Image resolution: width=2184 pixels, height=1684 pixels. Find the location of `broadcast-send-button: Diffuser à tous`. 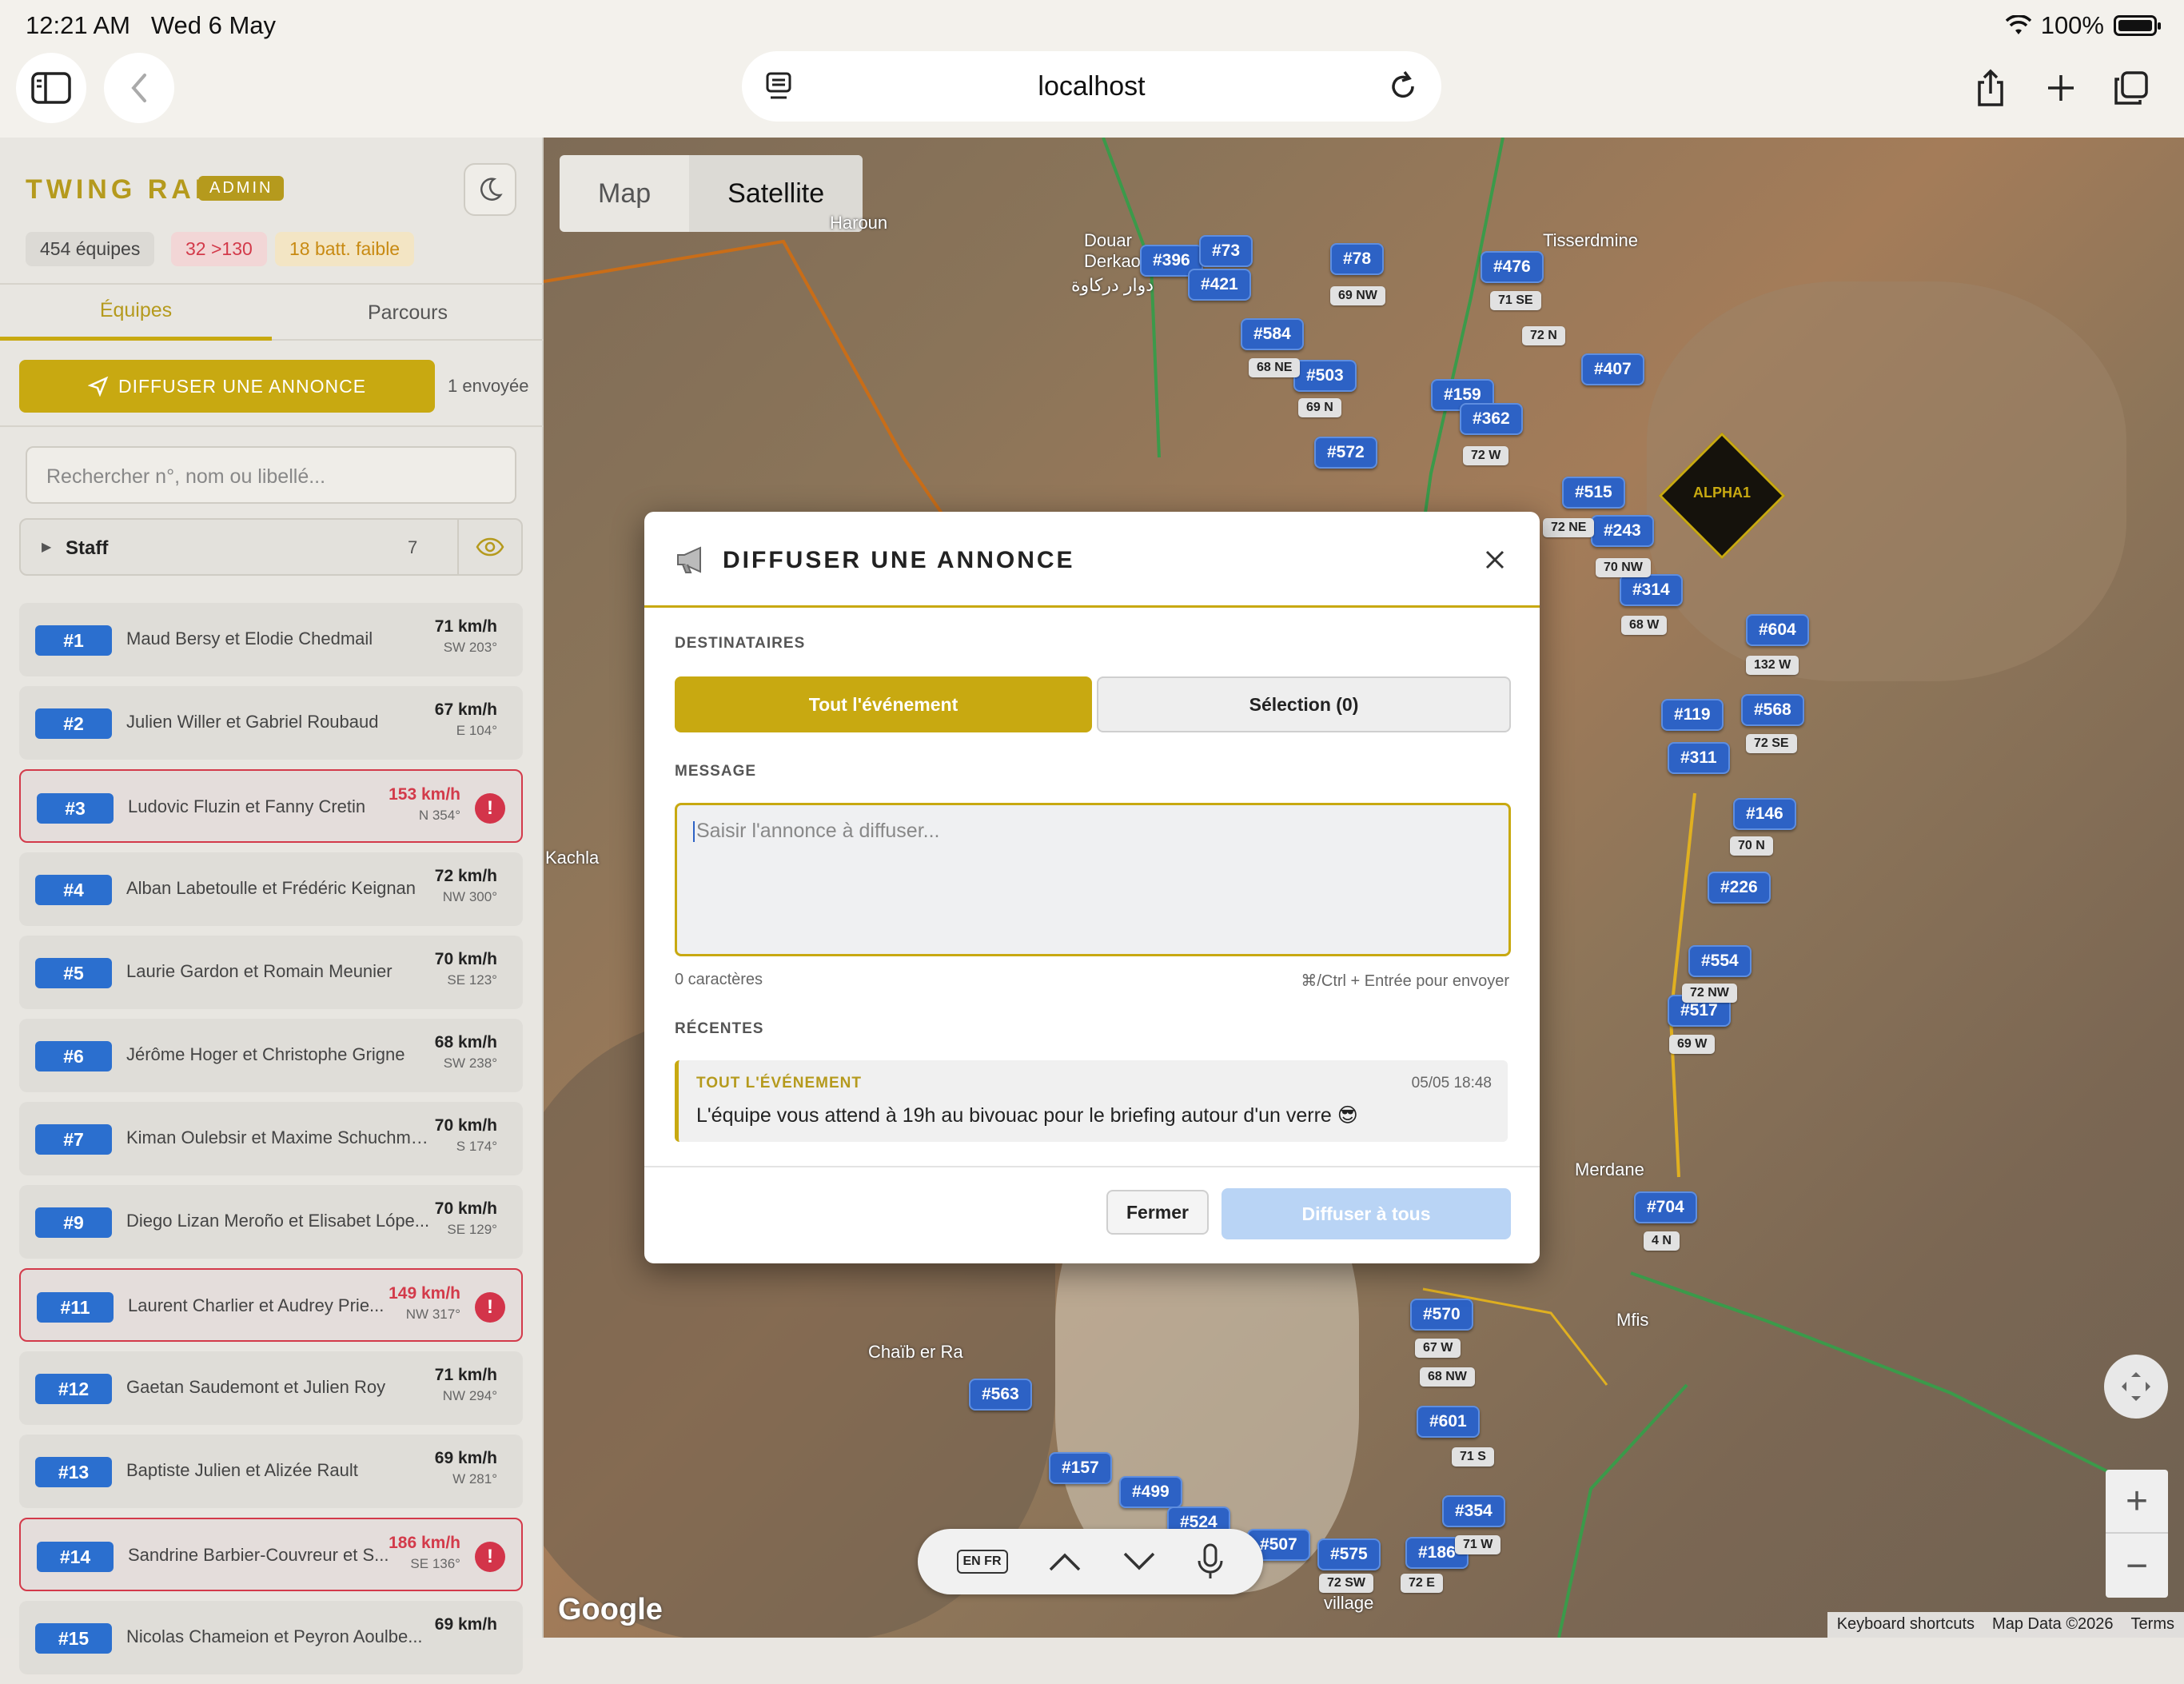

broadcast-send-button: Diffuser à tous is located at coordinates (1366, 1213).